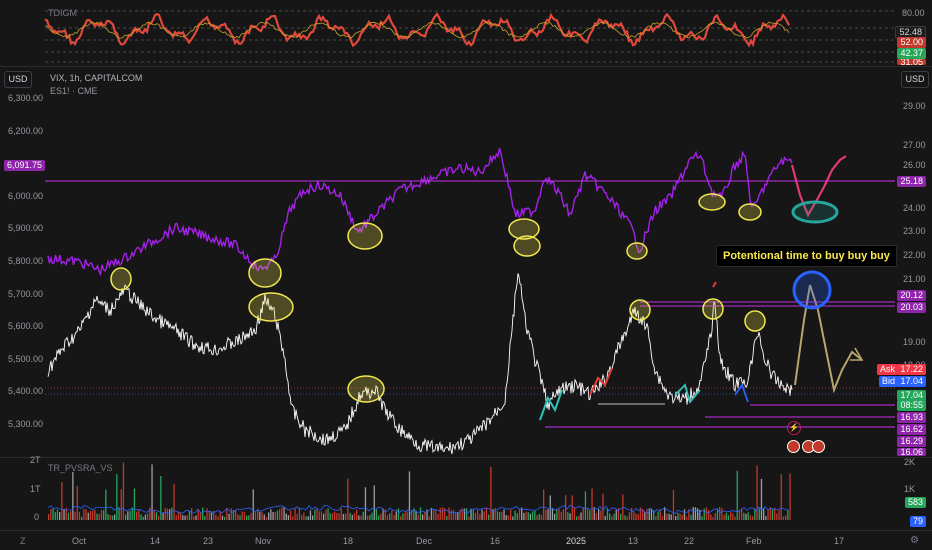 The image size is (932, 550). I want to click on lightning-icon: ⚡, so click(794, 428).